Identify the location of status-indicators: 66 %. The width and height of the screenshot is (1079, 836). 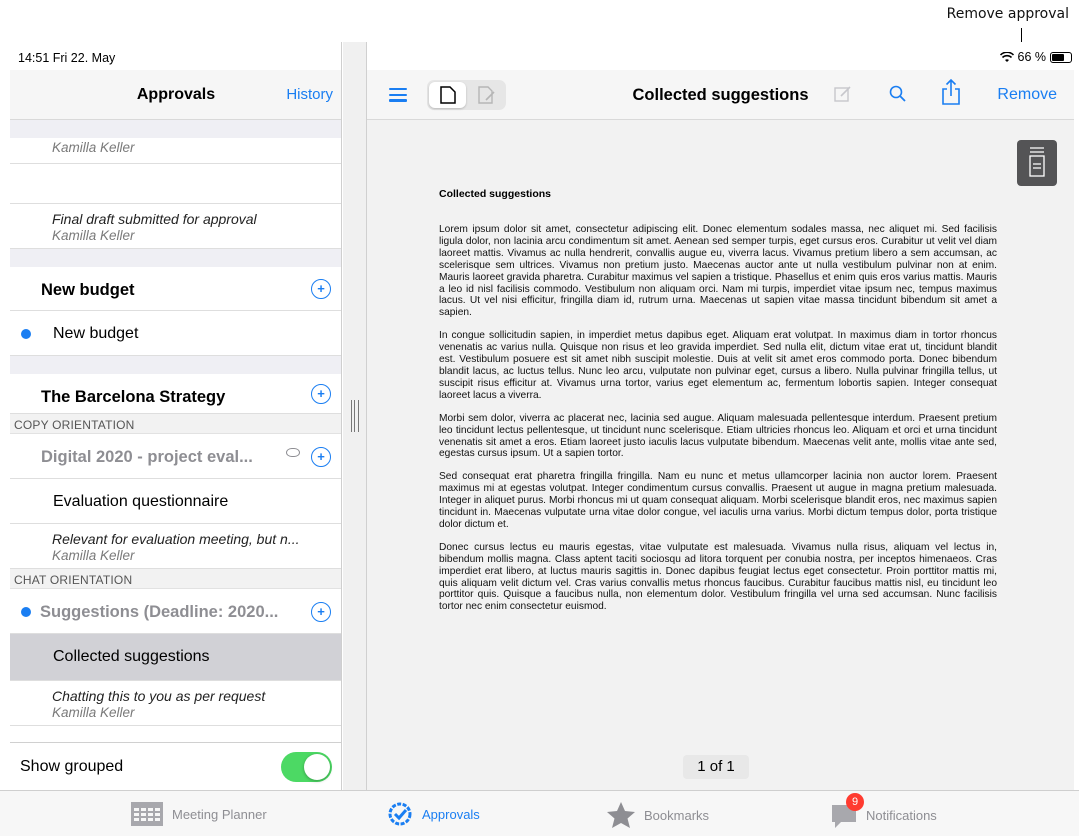
(1035, 57).